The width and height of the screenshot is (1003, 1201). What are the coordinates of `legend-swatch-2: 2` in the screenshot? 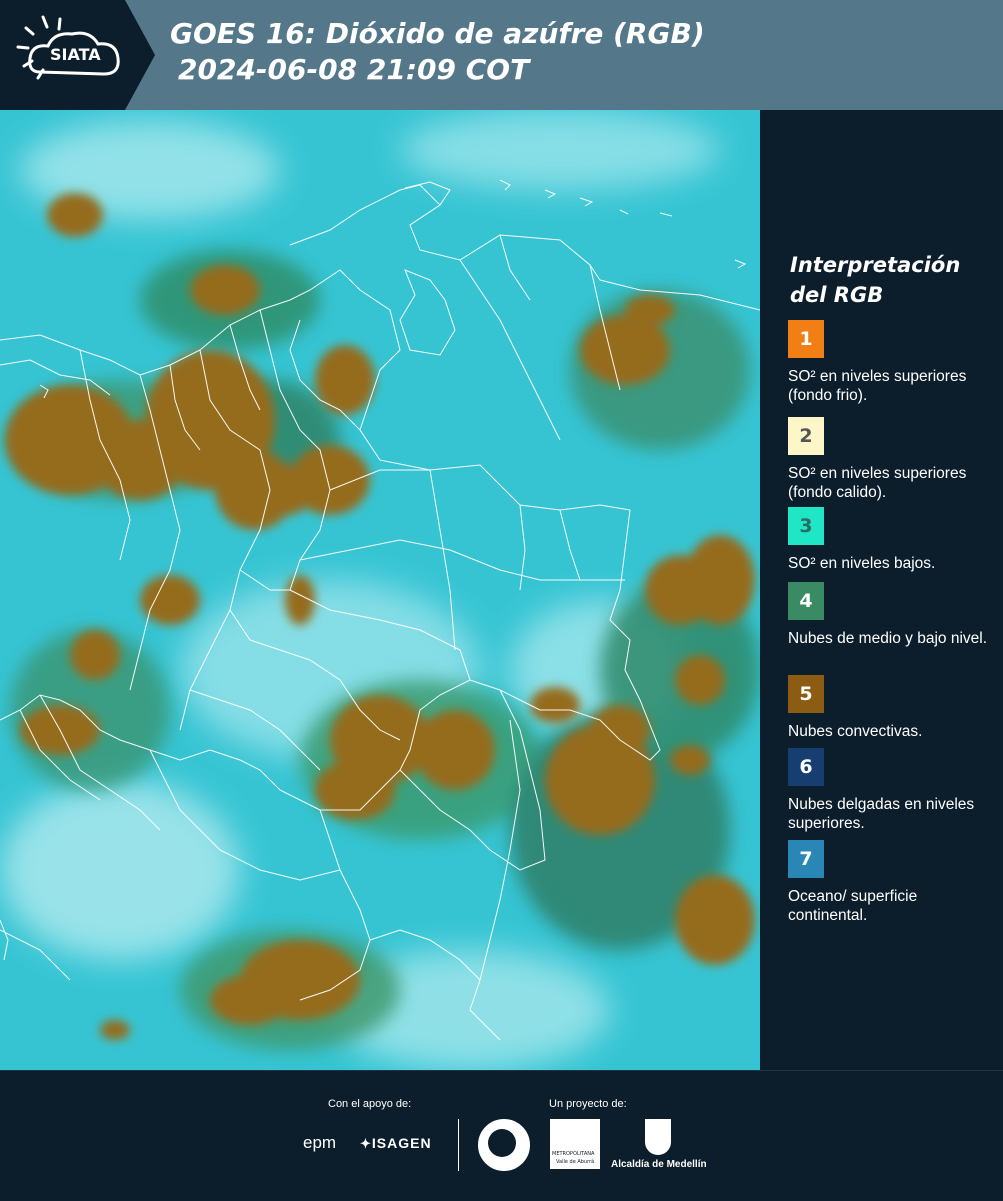 It's located at (806, 436).